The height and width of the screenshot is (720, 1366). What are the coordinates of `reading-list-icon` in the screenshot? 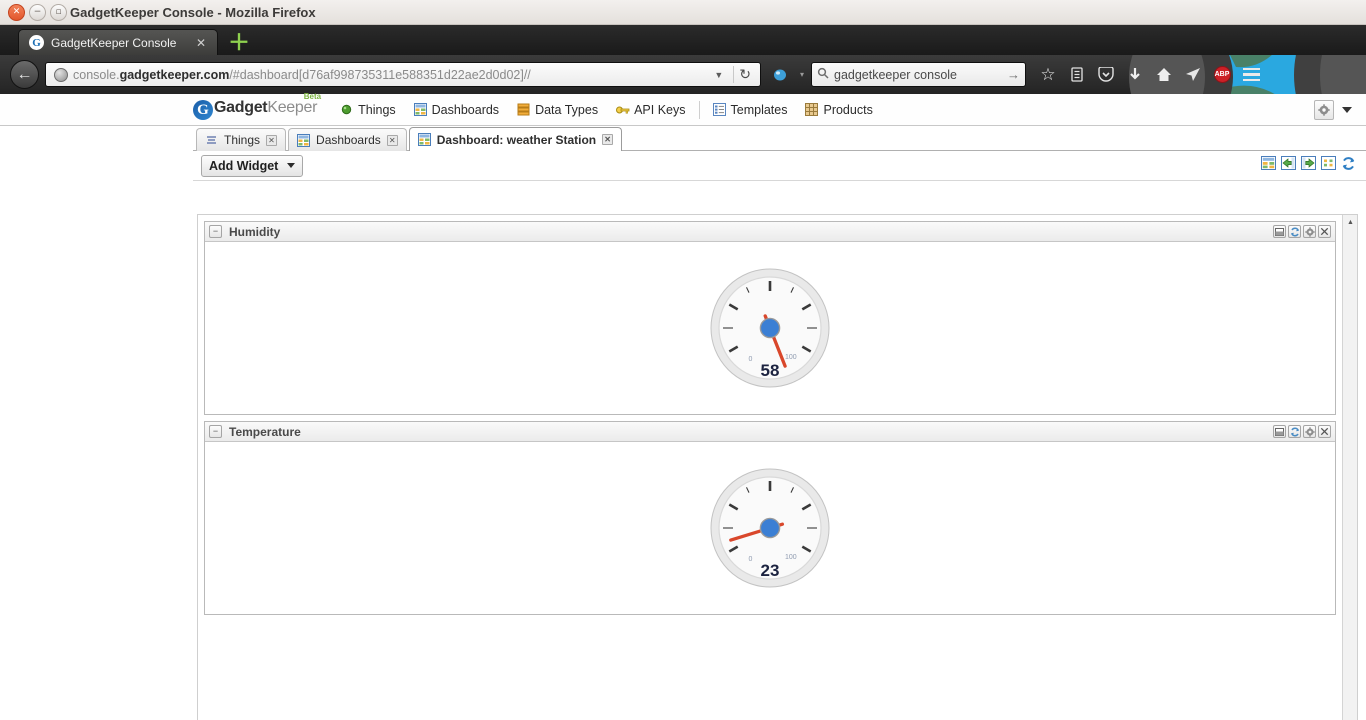 It's located at (1077, 75).